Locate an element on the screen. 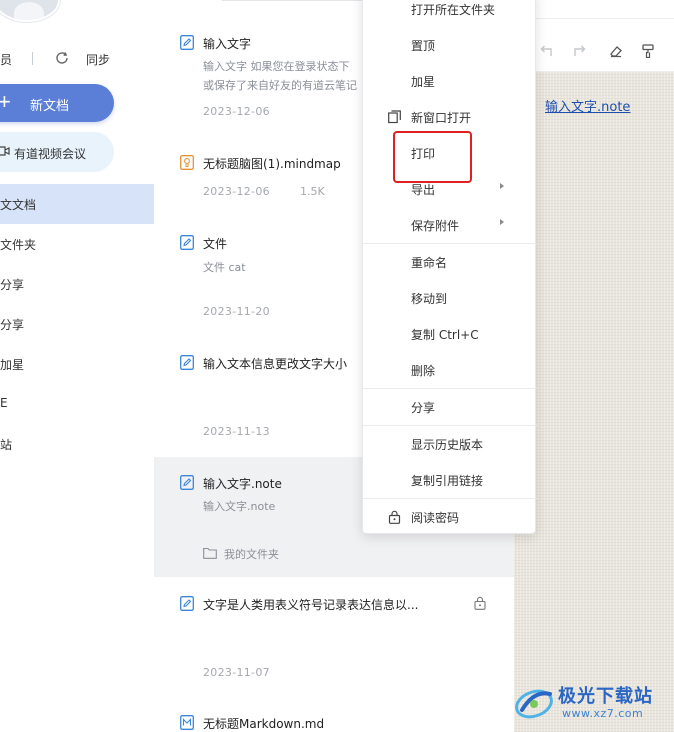  sidebar-item-tags: E is located at coordinates (77, 404).